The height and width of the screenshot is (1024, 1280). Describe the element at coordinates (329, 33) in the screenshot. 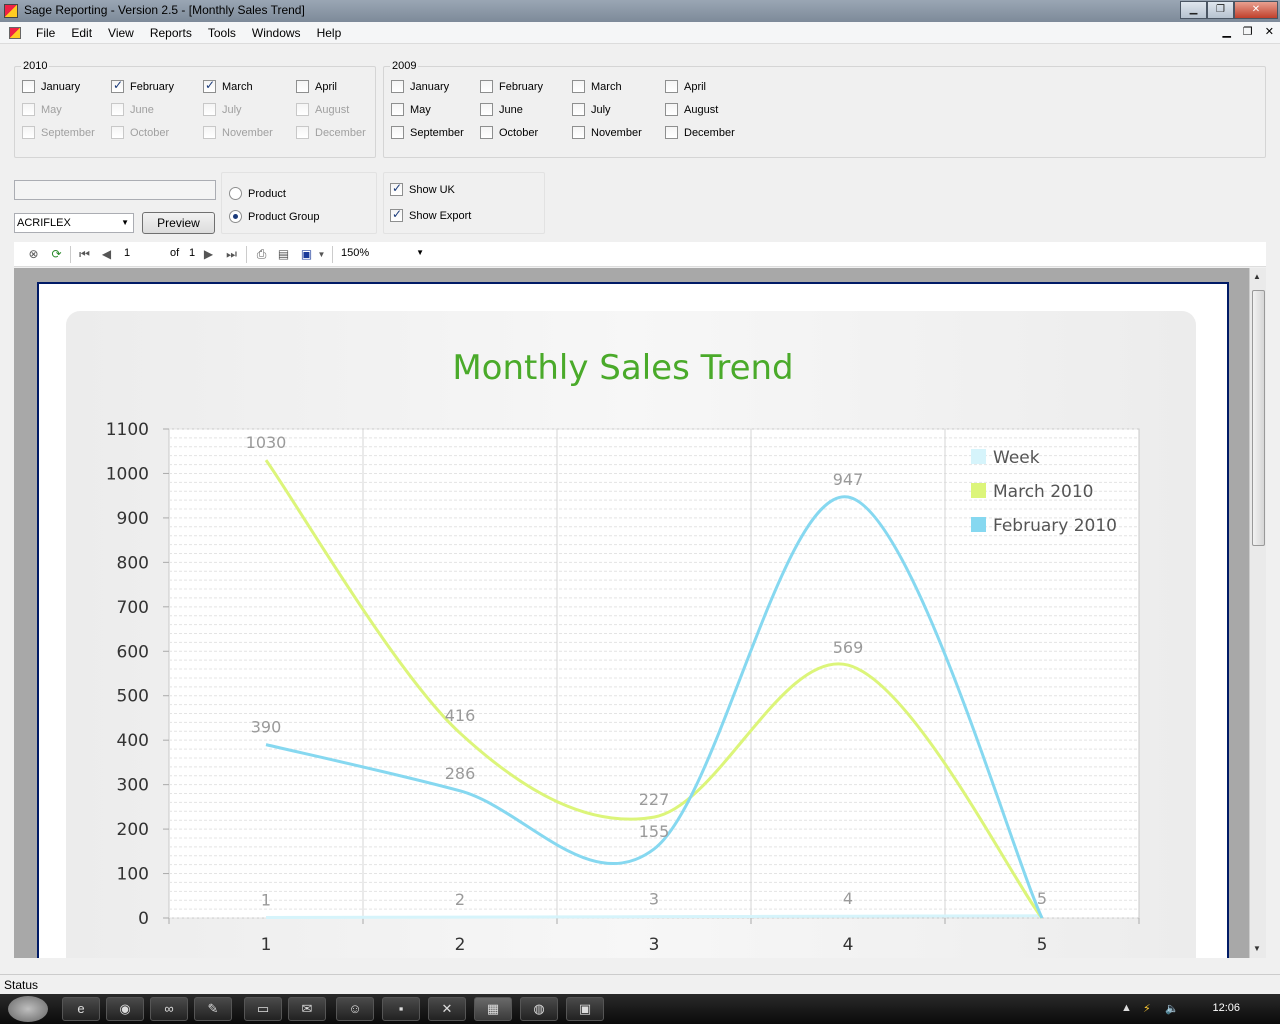

I see `menu-help: Help` at that location.